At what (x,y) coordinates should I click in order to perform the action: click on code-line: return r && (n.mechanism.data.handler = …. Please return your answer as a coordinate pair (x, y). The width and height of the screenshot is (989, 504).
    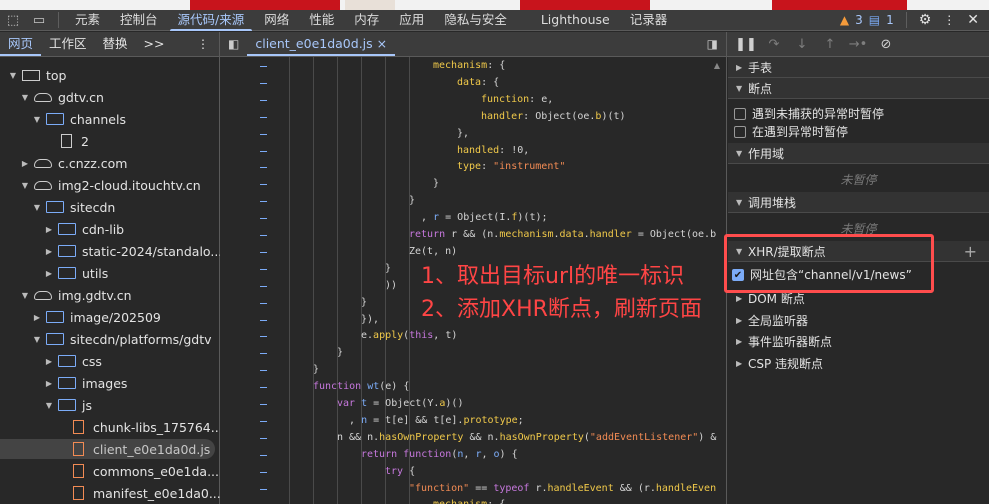
    Looking at the image, I should click on (562, 234).